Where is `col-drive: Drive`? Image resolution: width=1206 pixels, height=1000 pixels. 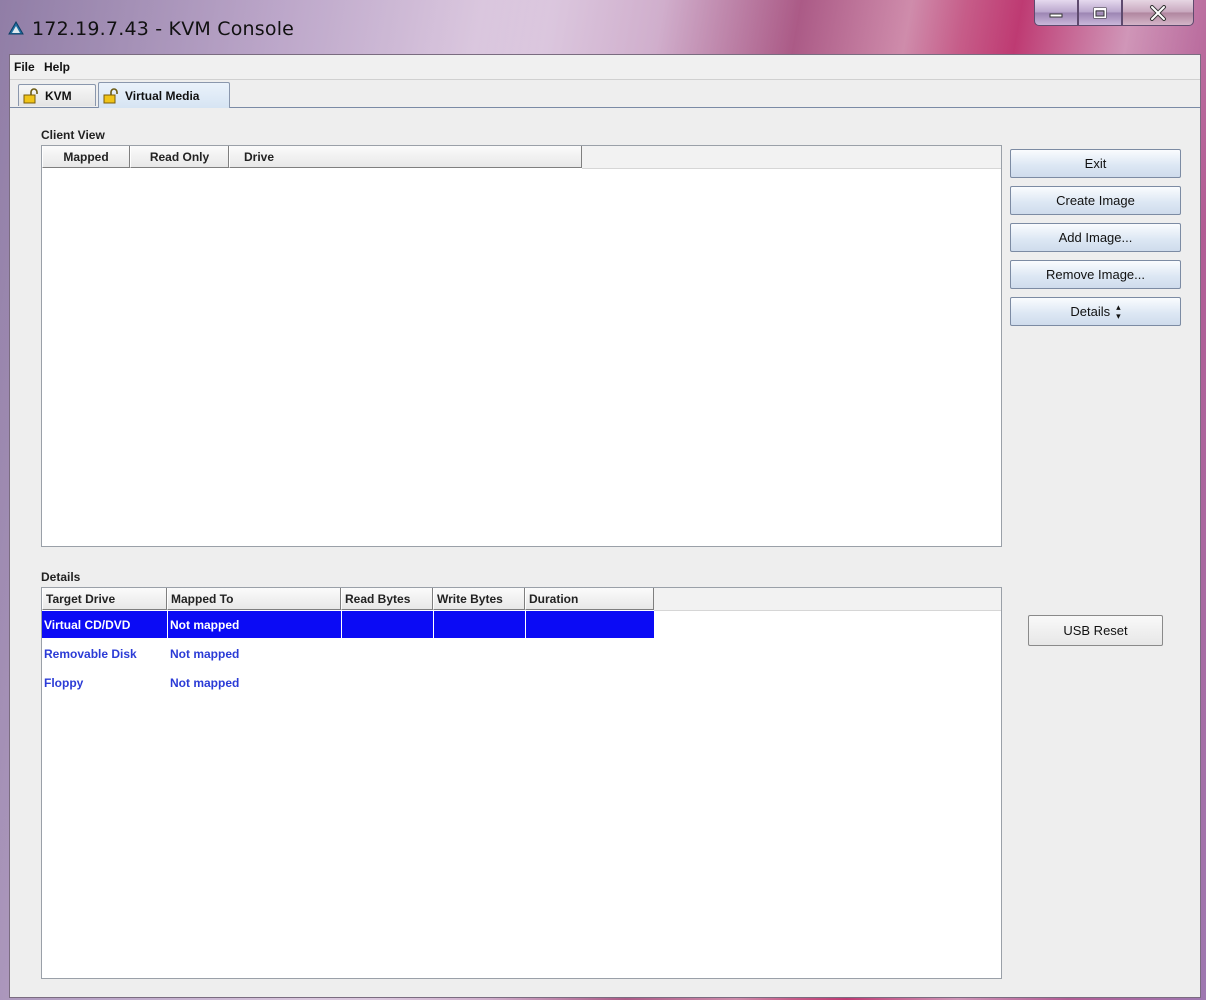
col-drive: Drive is located at coordinates (405, 157).